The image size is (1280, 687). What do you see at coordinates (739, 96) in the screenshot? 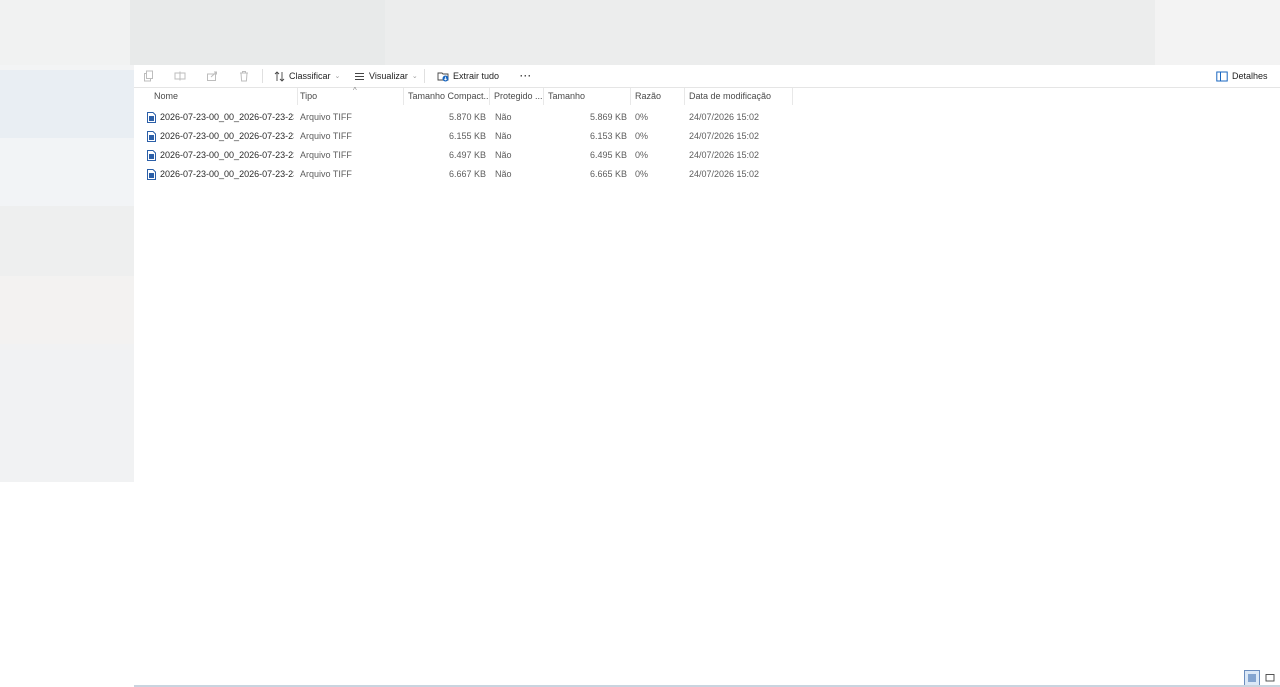
I see `column-header-modified: Data de modificação` at bounding box center [739, 96].